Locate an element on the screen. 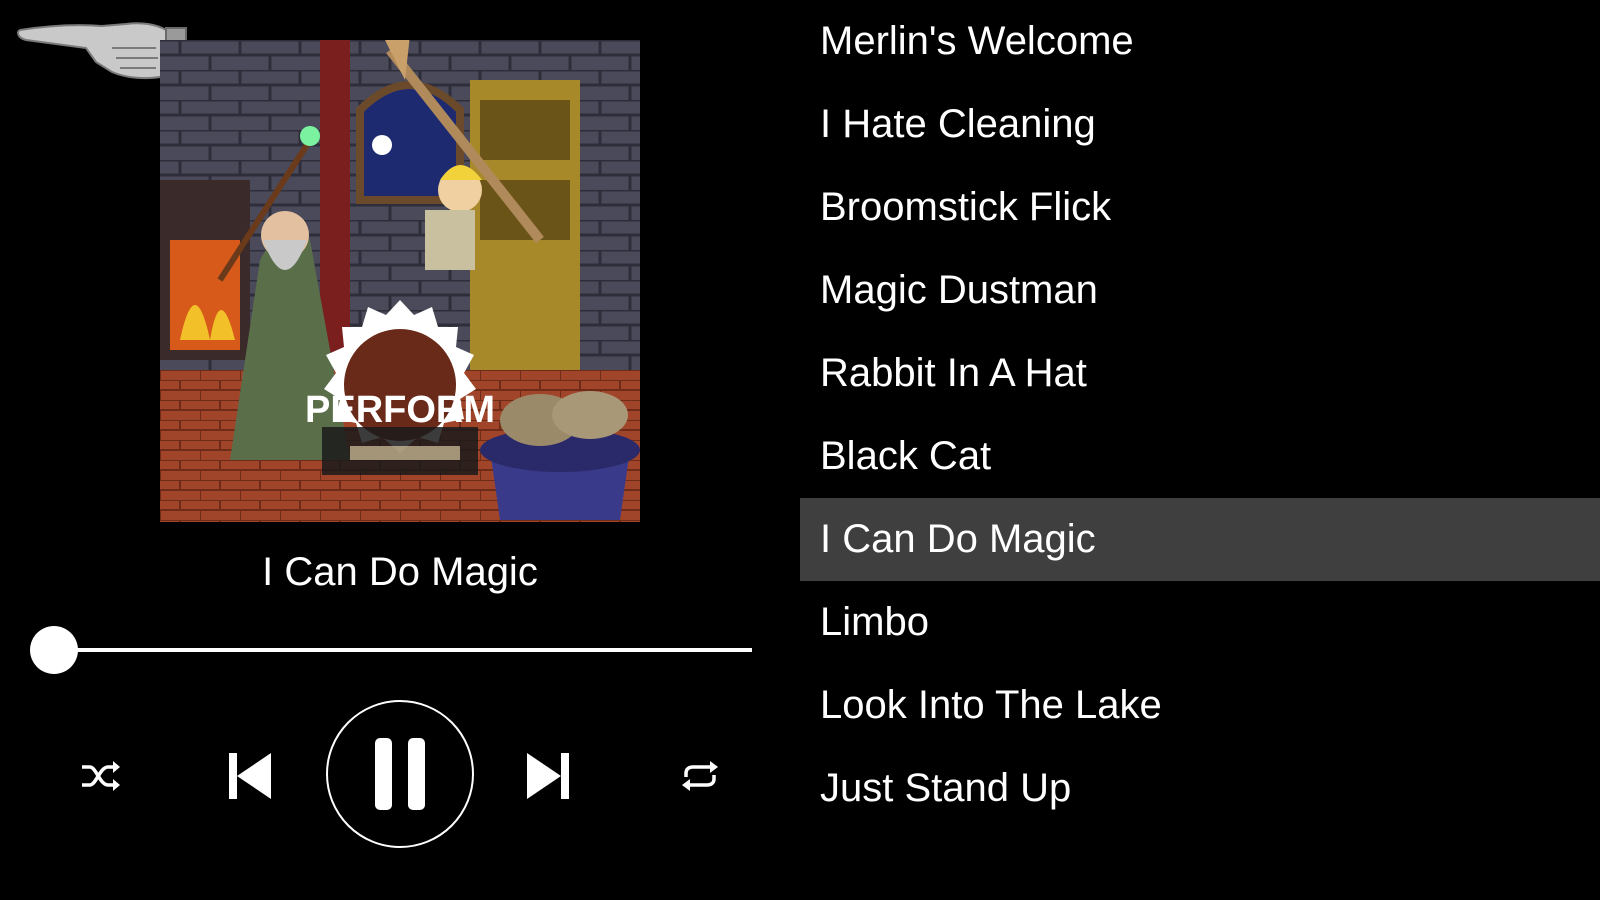 The image size is (1600, 900). skip-previous-icon is located at coordinates (250, 776).